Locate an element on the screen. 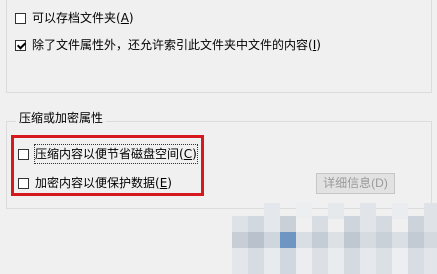 This screenshot has width=437, height=274. index-label: 除了文件属性外，还允许索引此文件夹中文件的内容(I) is located at coordinates (176, 45).